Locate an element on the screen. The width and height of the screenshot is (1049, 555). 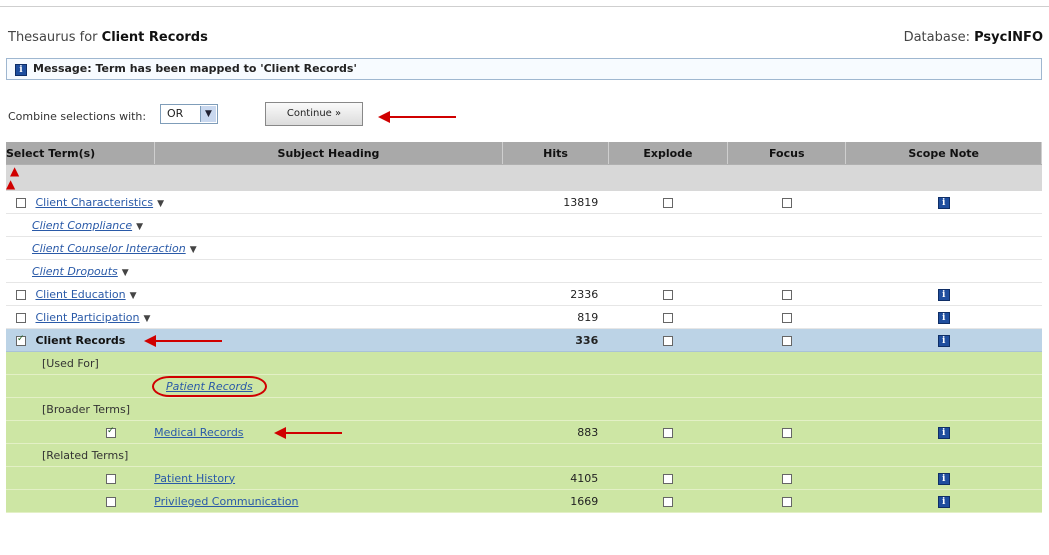
hits-cell: 819 is located at coordinates (555, 317).